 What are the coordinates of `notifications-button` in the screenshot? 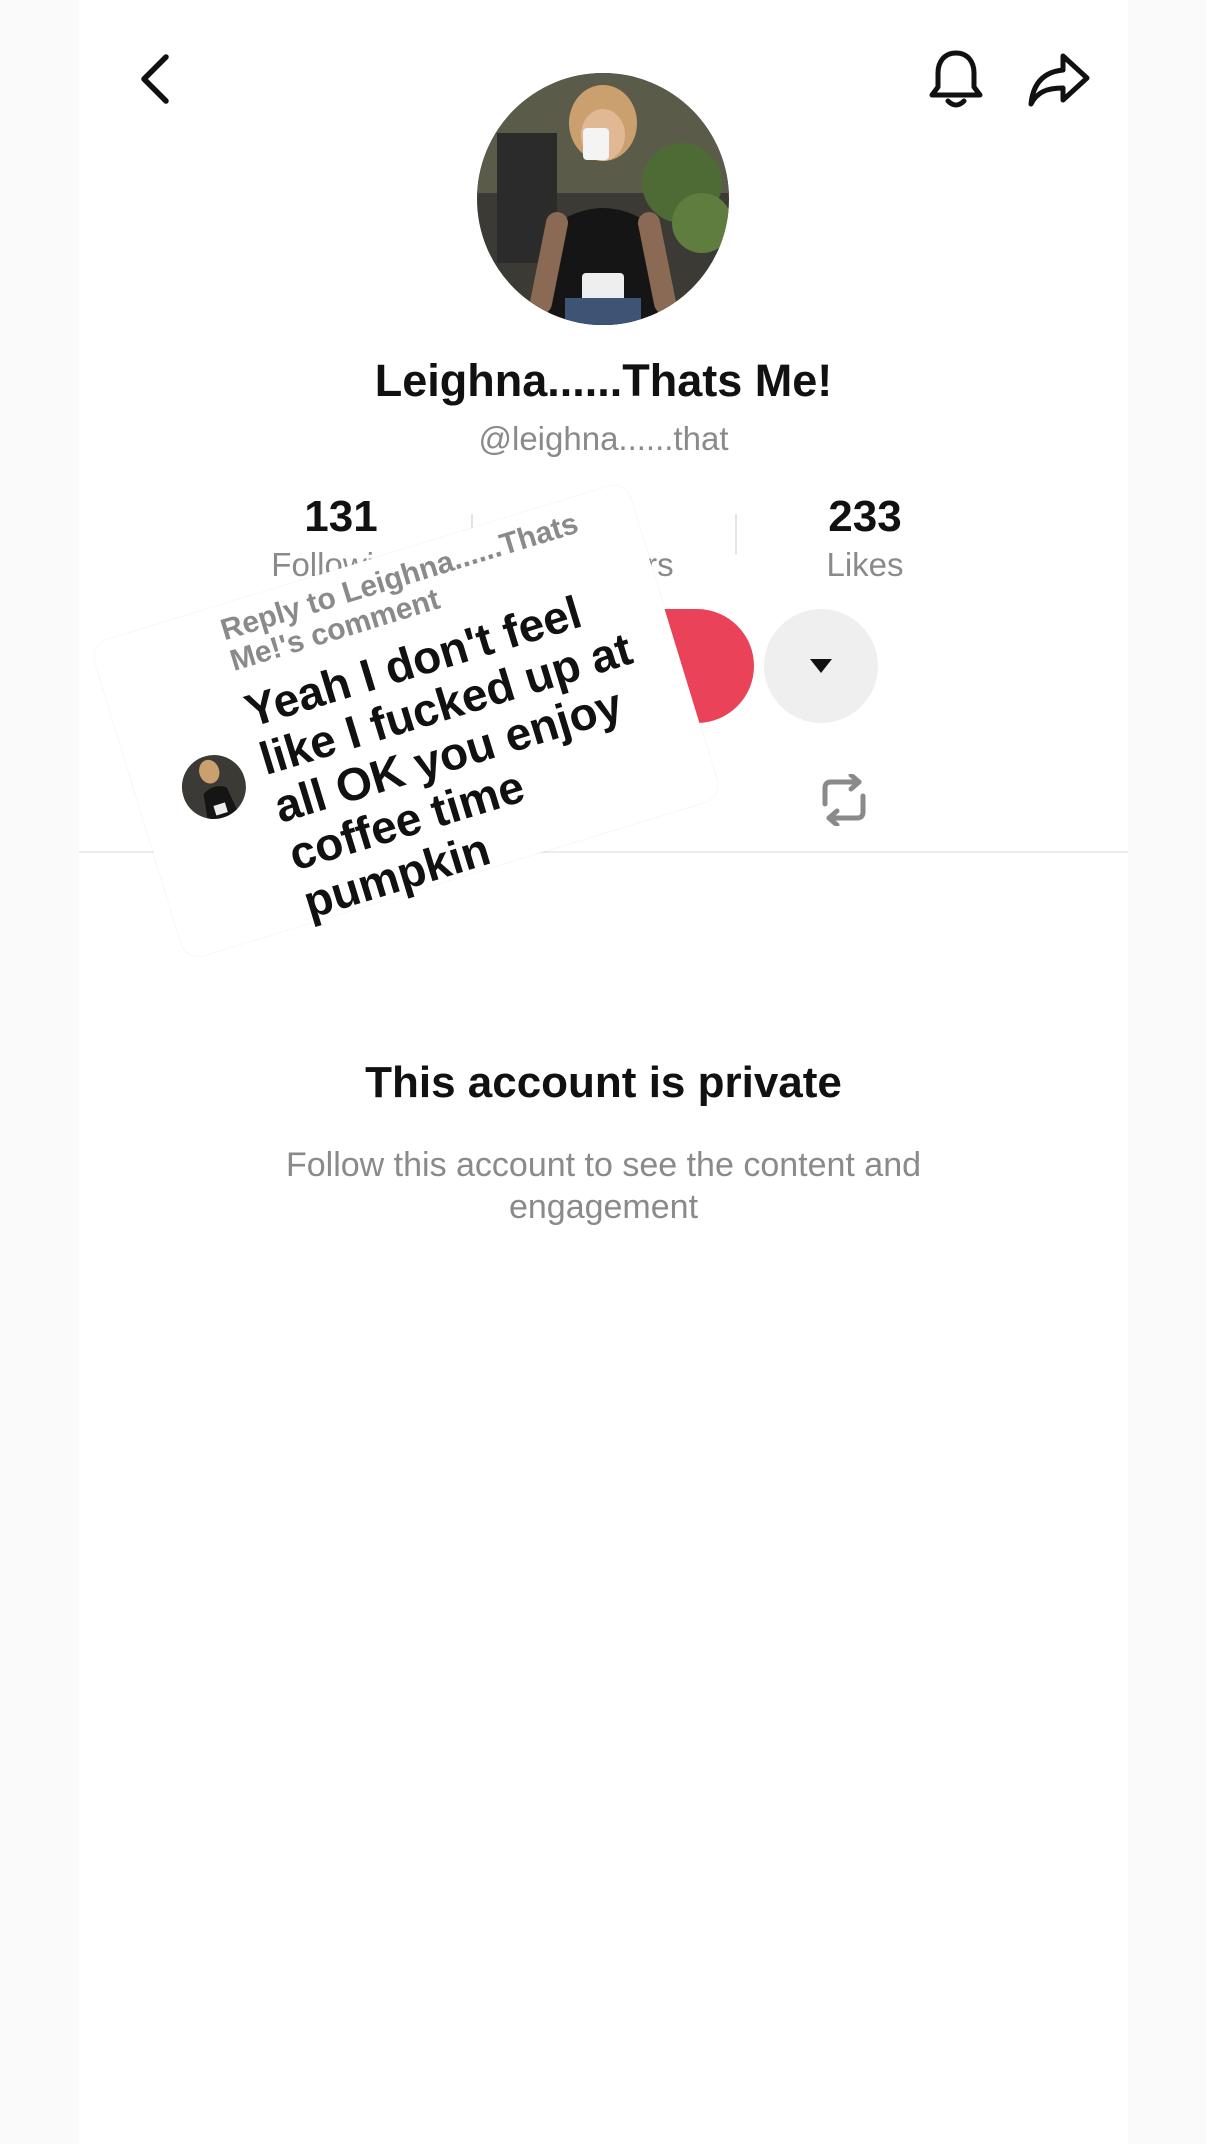 It's located at (956, 79).